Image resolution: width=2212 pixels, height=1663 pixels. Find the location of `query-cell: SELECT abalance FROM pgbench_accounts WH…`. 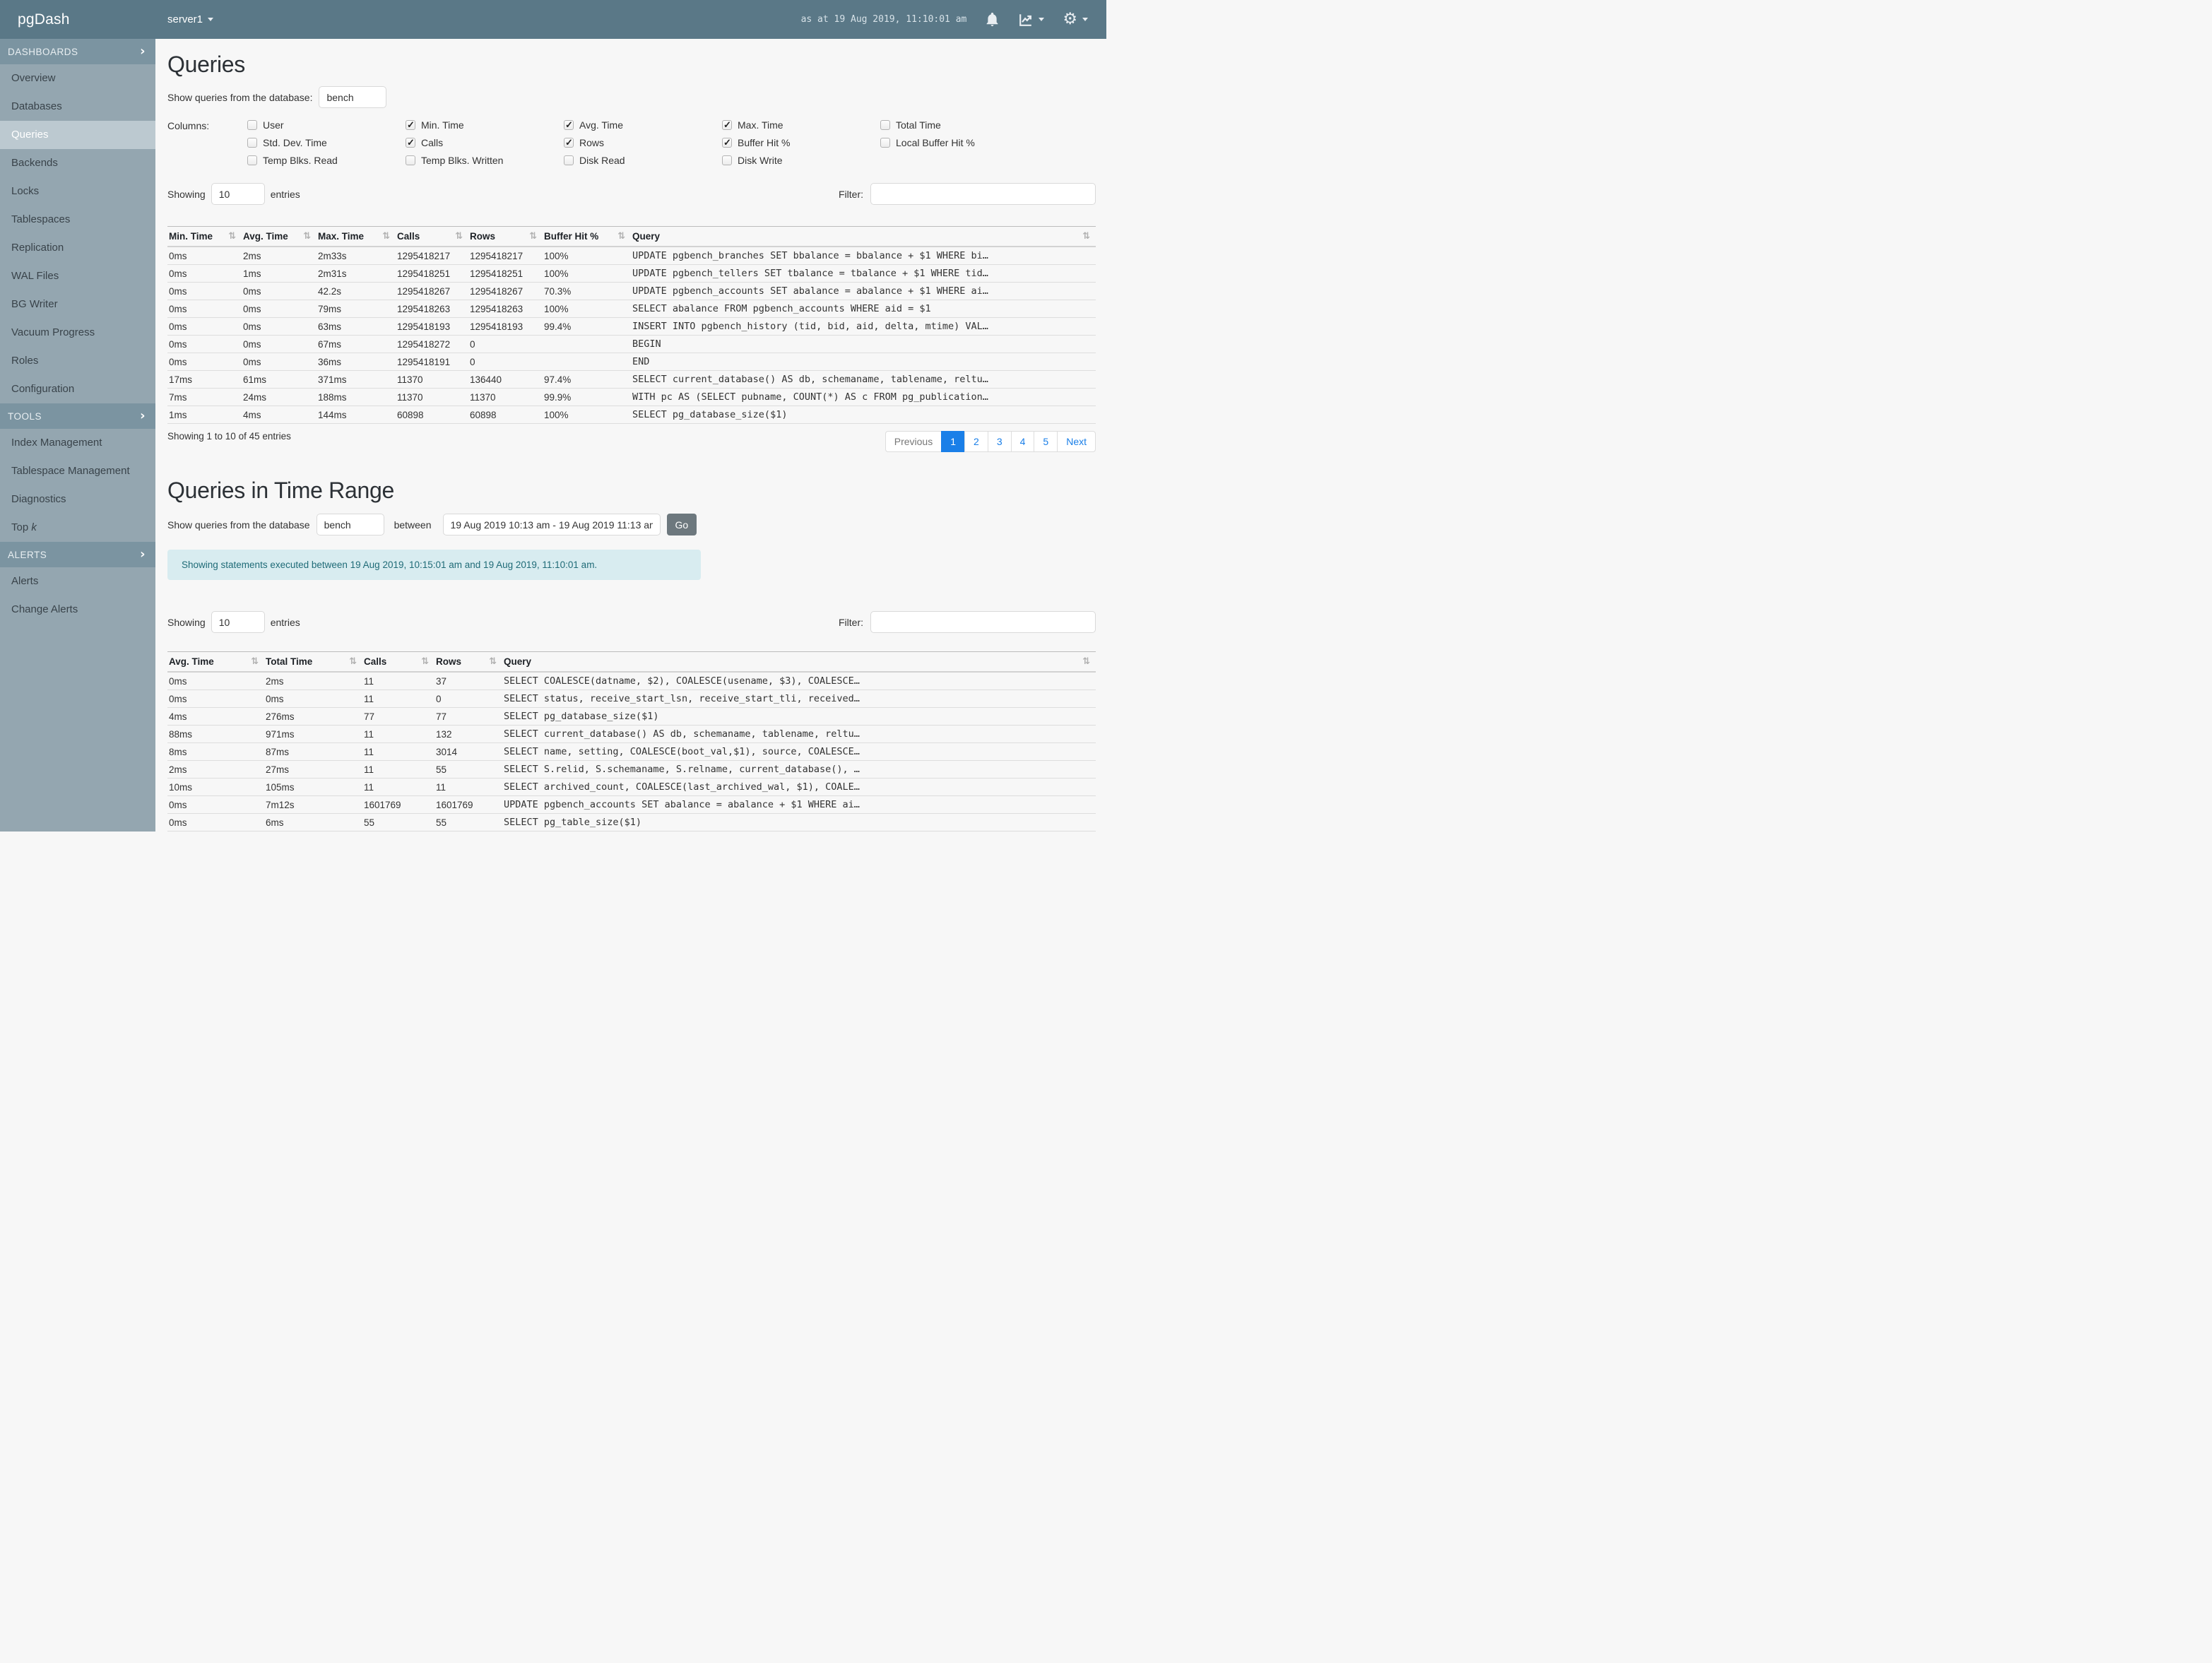

query-cell: SELECT abalance FROM pgbench_accounts WH… is located at coordinates (863, 309).